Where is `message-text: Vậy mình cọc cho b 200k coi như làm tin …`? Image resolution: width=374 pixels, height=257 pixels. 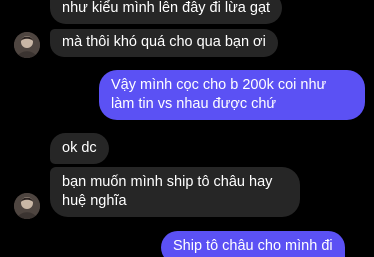
message-text: Vậy mình cọc cho b 200k coi như làm tin … is located at coordinates (219, 94).